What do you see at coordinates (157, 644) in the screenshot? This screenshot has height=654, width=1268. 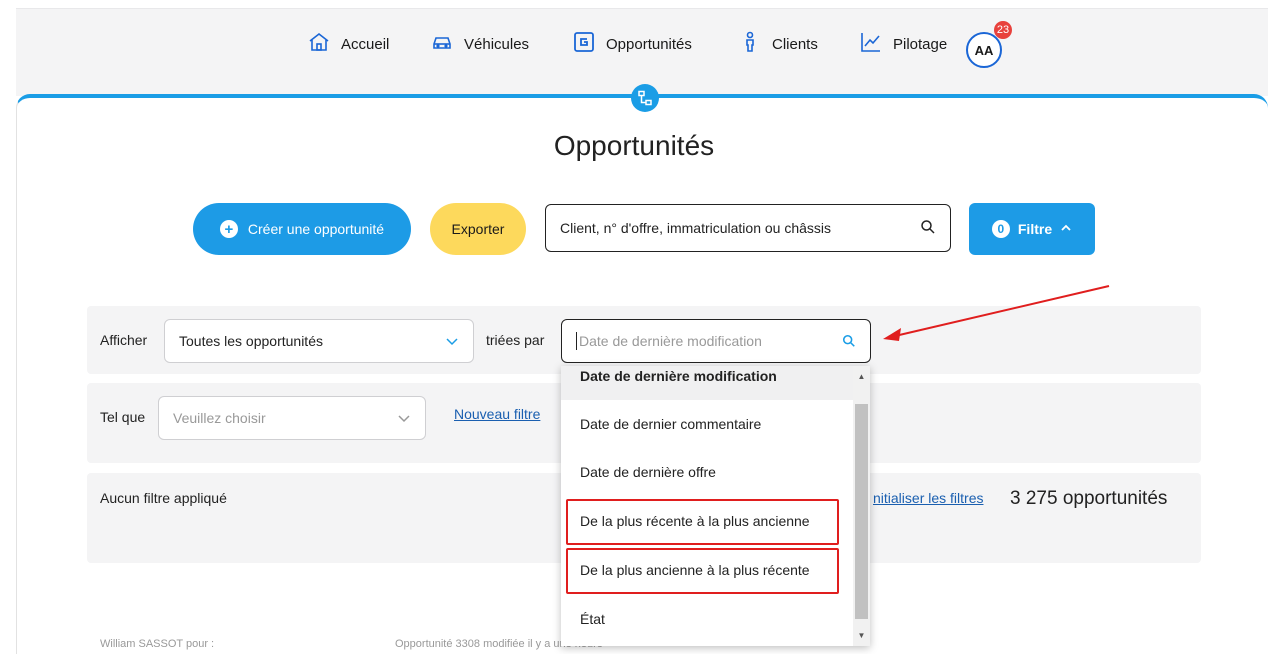 I see `footer-author: William SASSOT pour :` at bounding box center [157, 644].